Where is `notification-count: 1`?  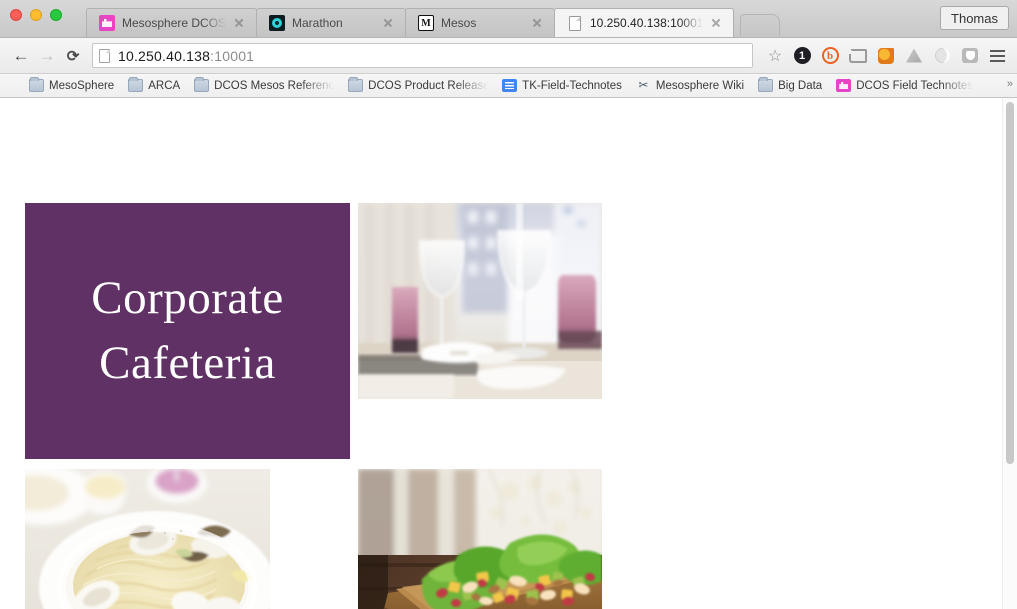
notification-count: 1 is located at coordinates (802, 55).